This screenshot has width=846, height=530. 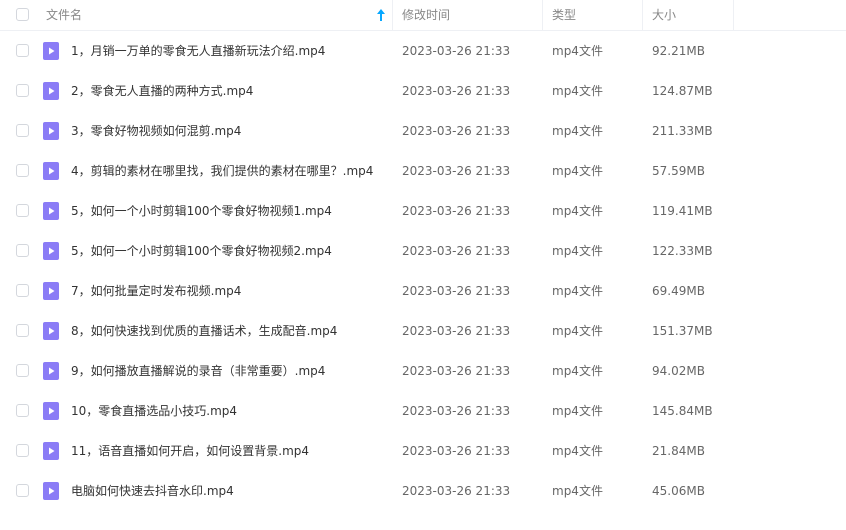 I want to click on file-size: 119.41MB, so click(x=682, y=211).